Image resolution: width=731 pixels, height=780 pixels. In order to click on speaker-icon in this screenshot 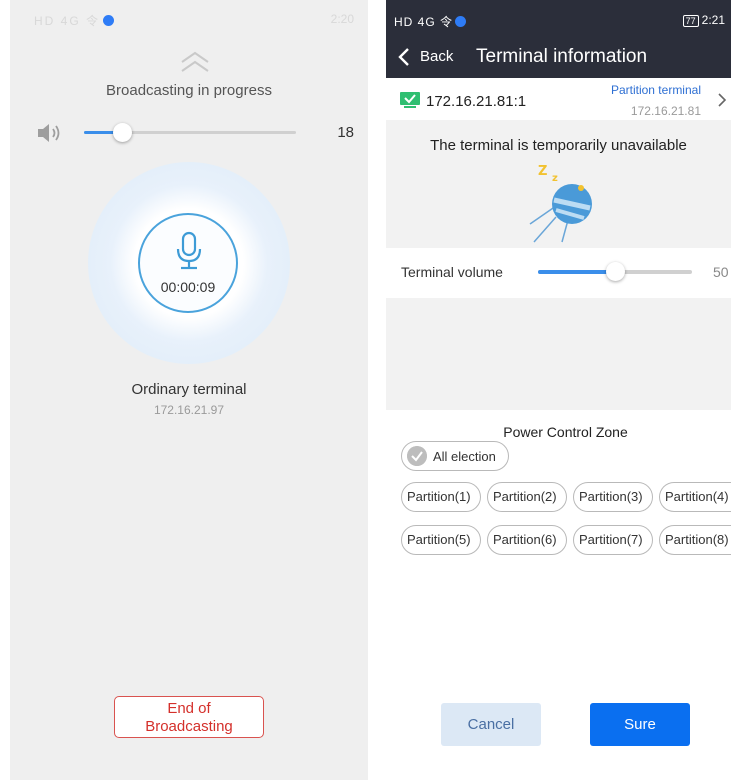, I will do `click(49, 133)`.